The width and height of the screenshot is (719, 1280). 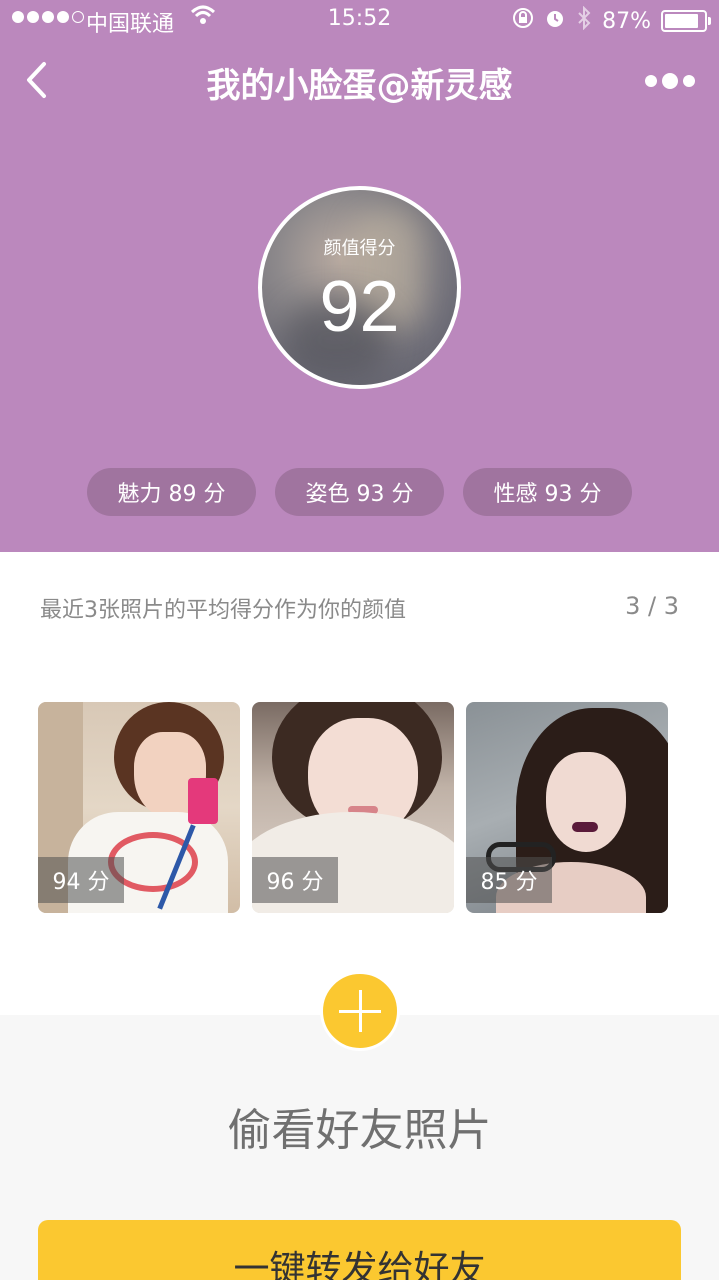 I want to click on more-button, so click(x=670, y=81).